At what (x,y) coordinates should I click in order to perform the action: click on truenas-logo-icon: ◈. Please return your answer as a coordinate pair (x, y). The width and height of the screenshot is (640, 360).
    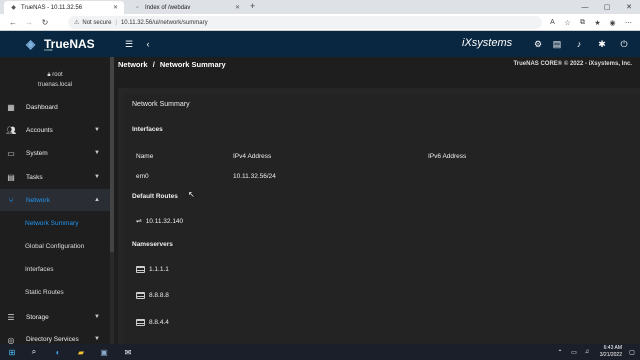
    Looking at the image, I should click on (31, 44).